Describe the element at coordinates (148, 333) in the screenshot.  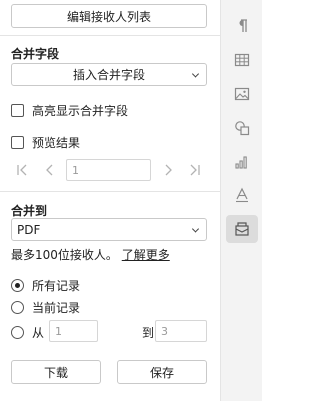
I see `range-to-label: 到` at that location.